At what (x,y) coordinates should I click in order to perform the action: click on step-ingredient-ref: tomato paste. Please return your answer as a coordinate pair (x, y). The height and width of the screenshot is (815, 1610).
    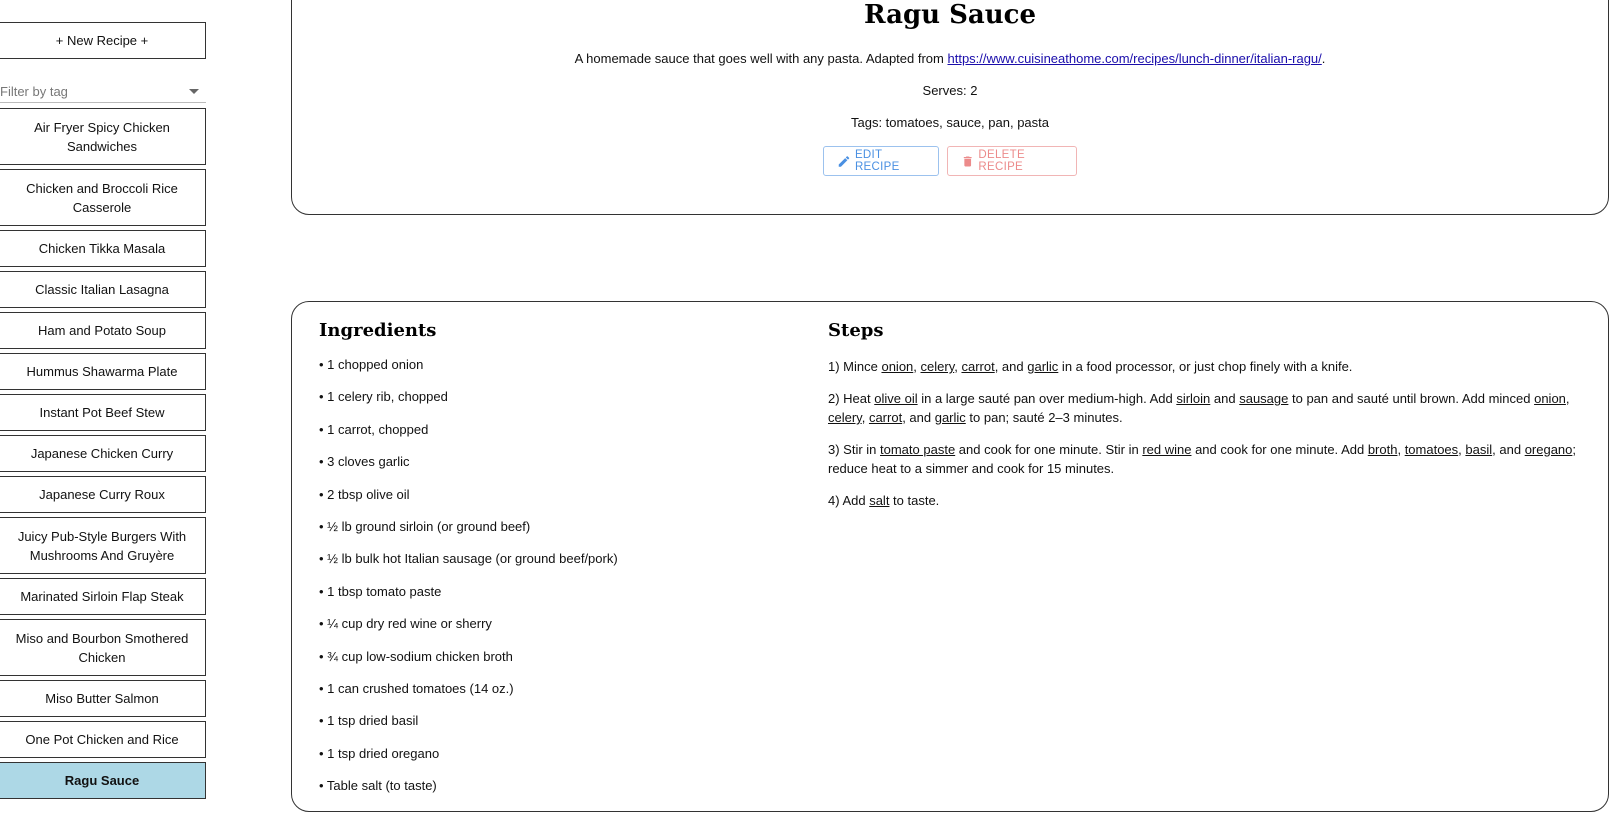
    Looking at the image, I should click on (917, 449).